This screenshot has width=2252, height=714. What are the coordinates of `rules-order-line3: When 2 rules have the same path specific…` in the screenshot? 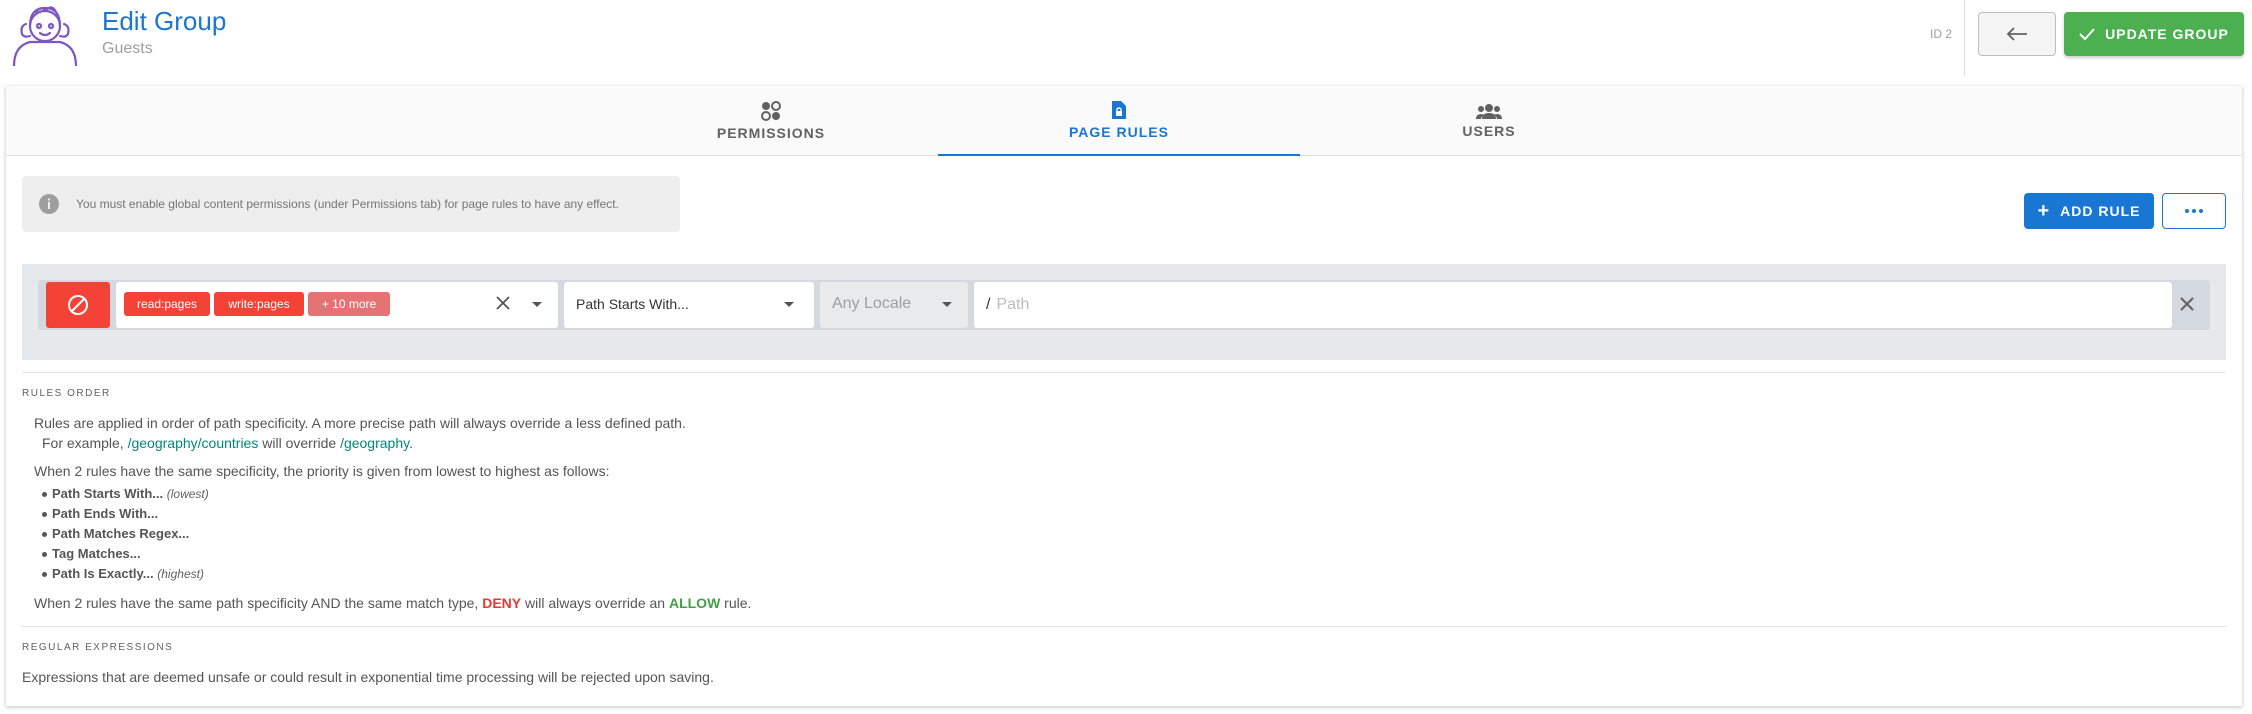 It's located at (393, 603).